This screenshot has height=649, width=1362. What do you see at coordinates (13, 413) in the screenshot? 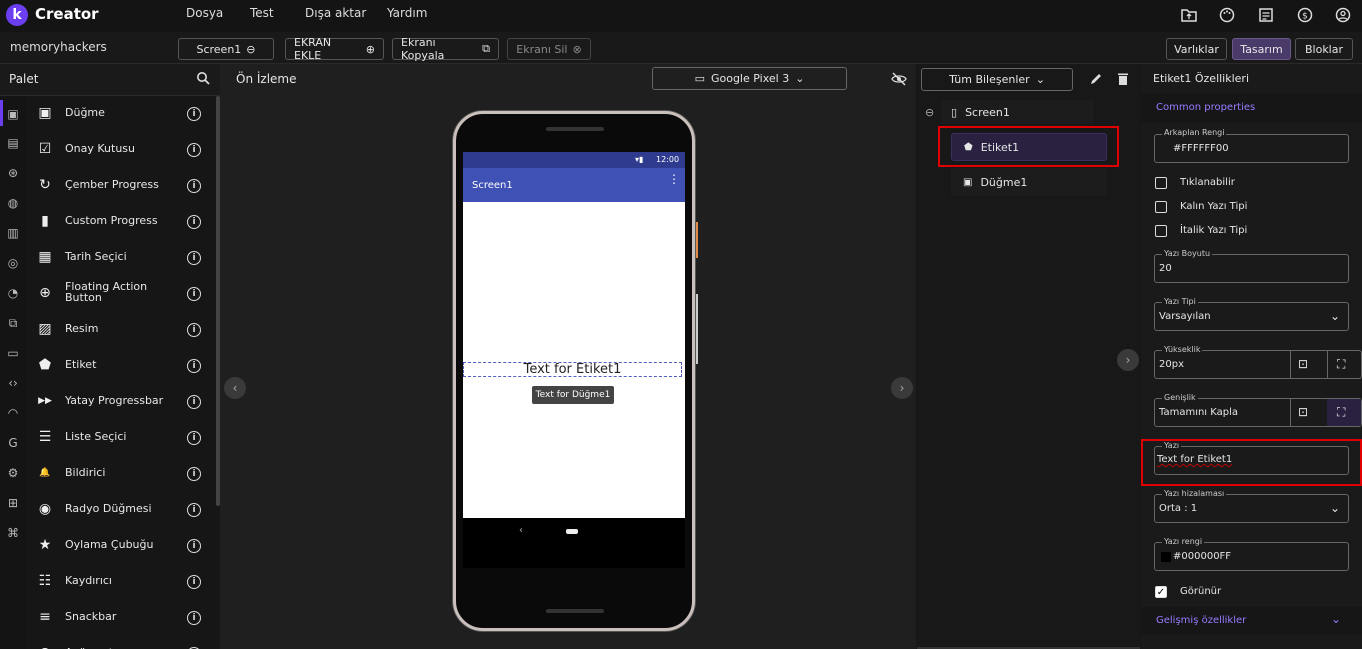
I see `rss-icon: ◠` at bounding box center [13, 413].